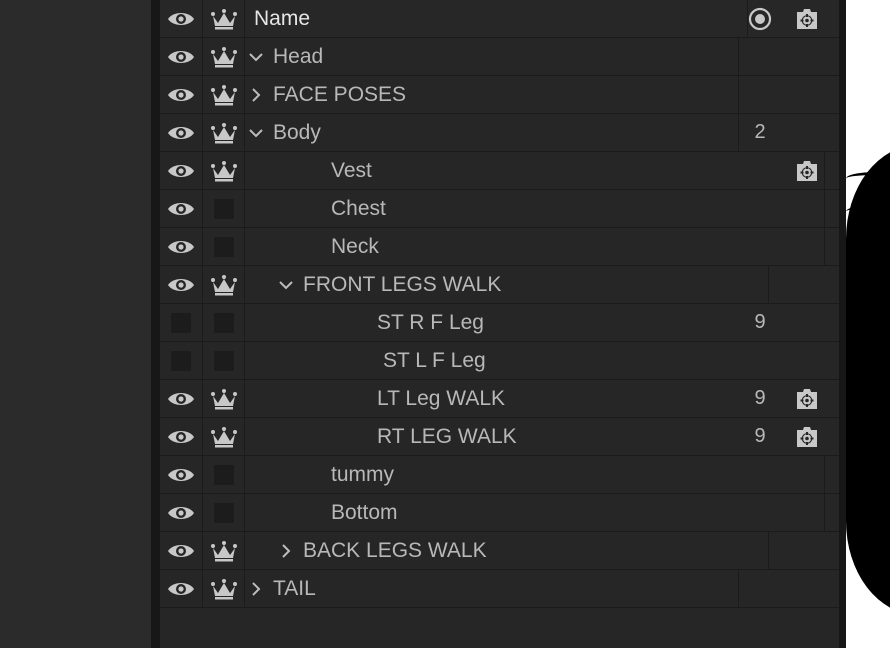  What do you see at coordinates (282, 18) in the screenshot?
I see `name-column-label: Name` at bounding box center [282, 18].